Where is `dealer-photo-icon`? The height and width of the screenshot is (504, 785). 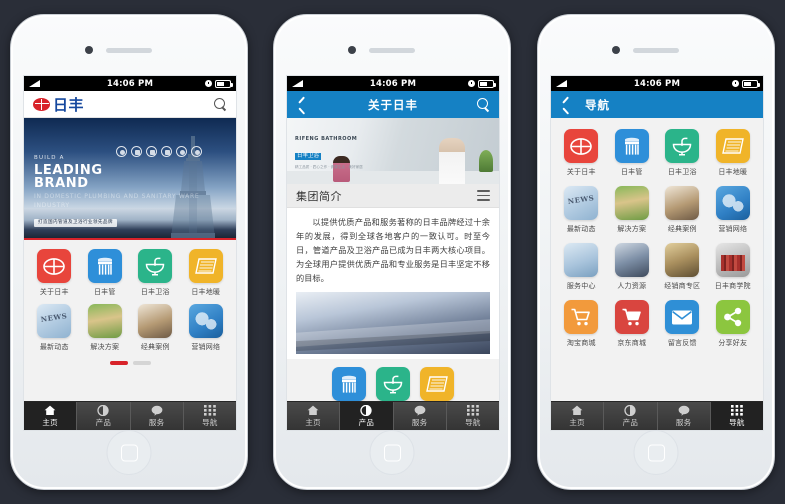
dealer-photo-icon is located at coordinates (682, 260).